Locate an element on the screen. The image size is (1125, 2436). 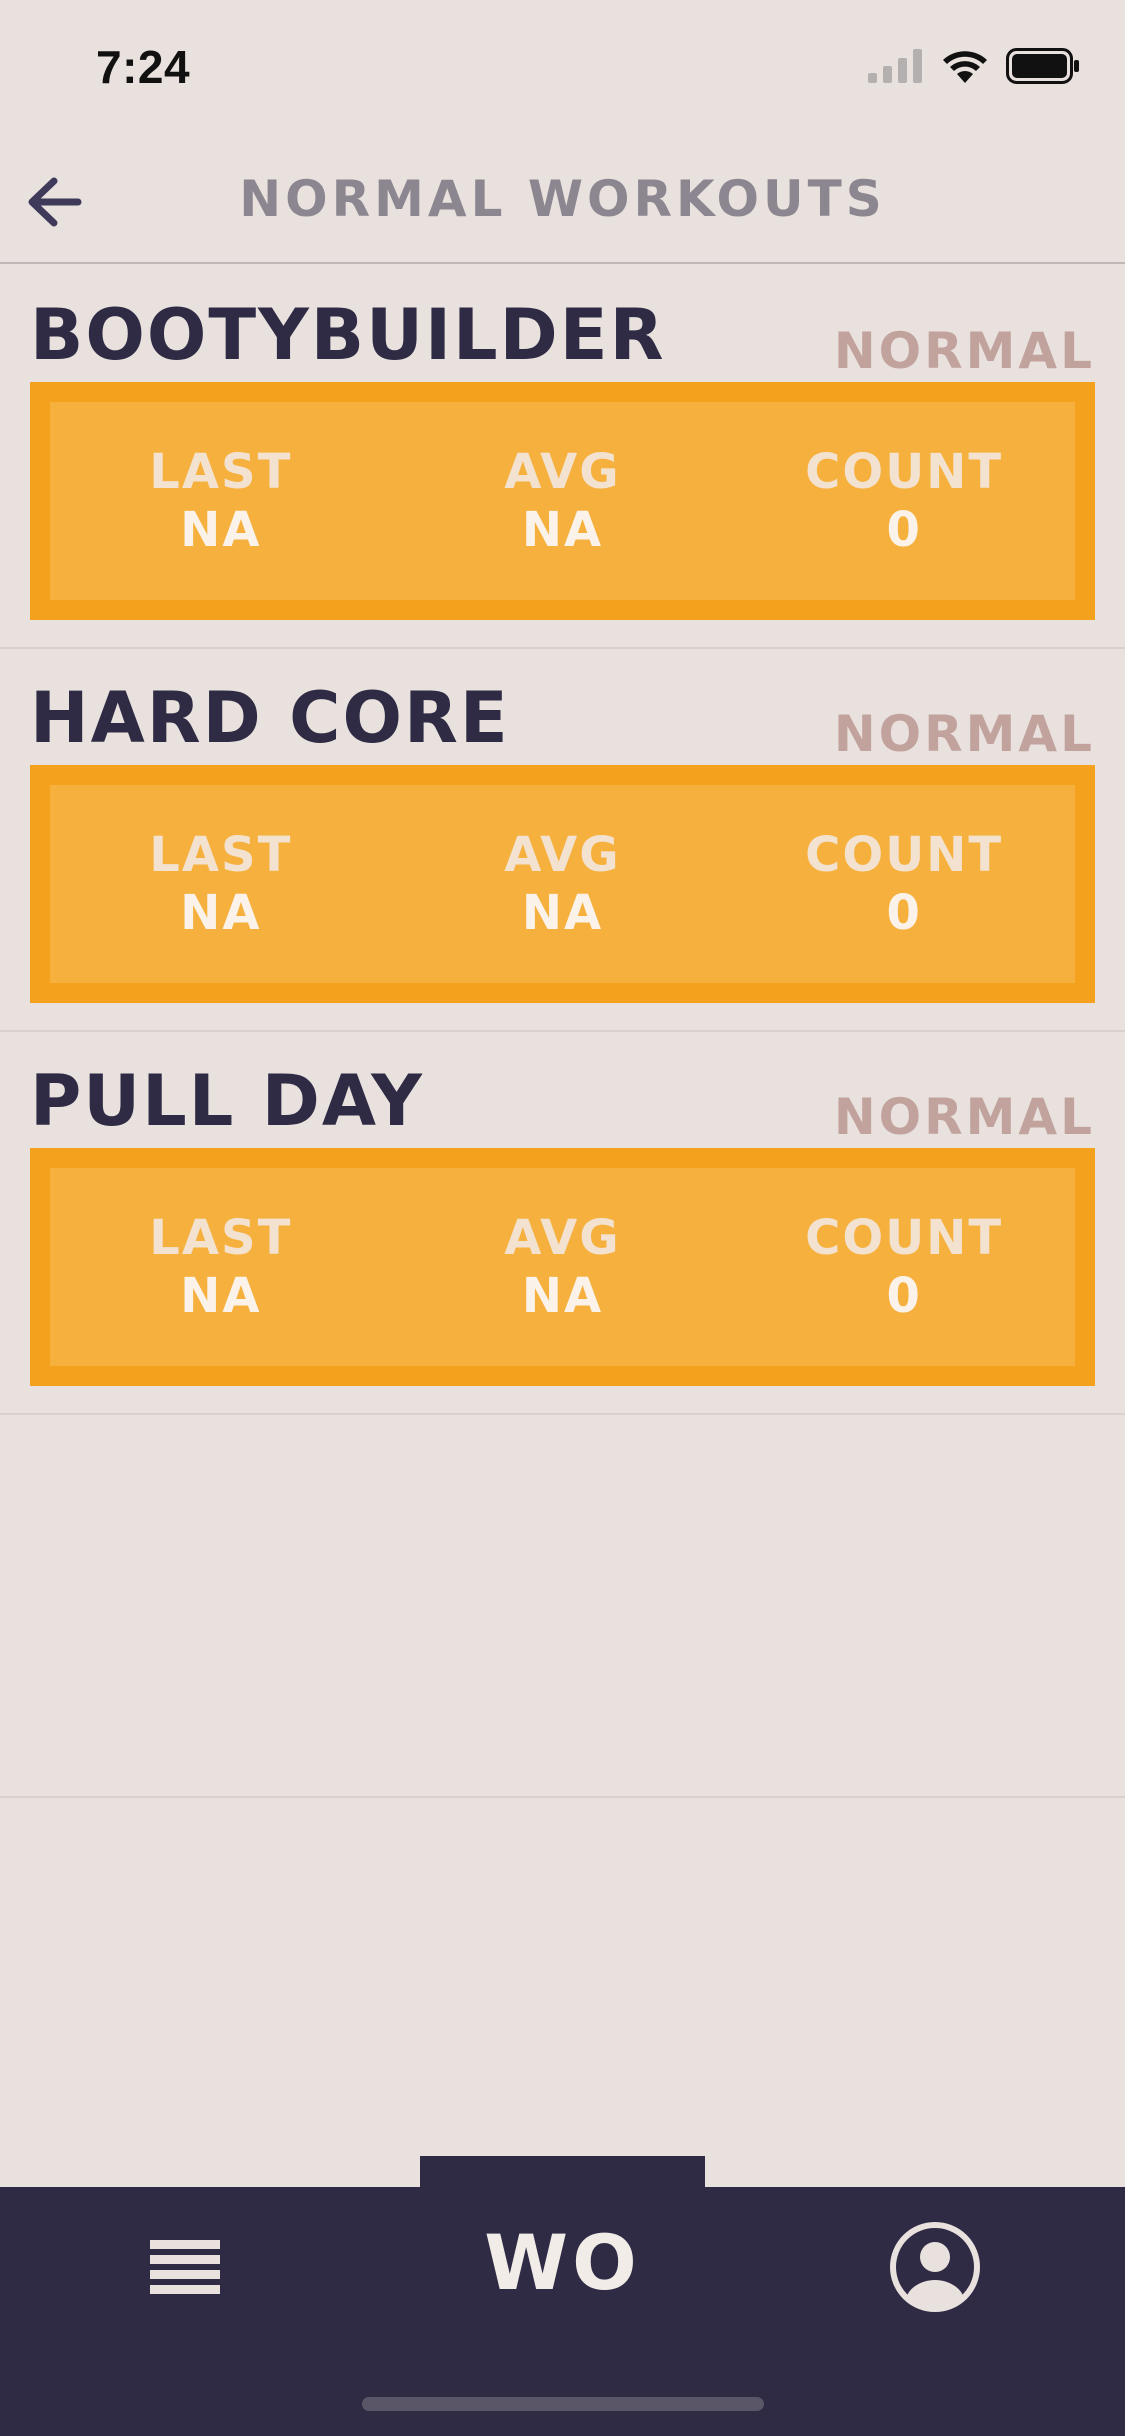
tab-workouts-button: WO is located at coordinates (562, 2262).